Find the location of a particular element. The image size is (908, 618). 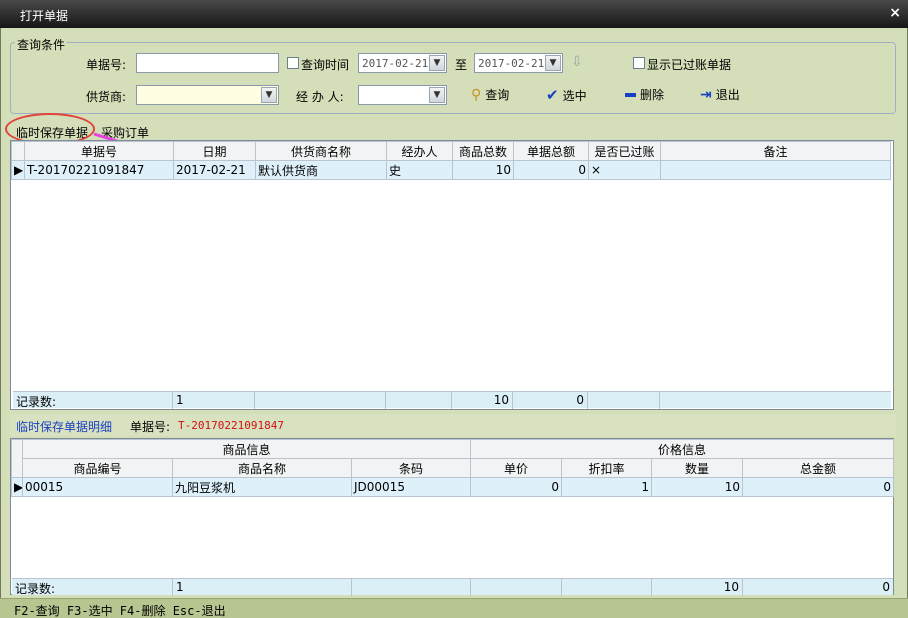

table-row: ▶ 00015 九阳豆浆机 JD00015 0 1 10 0 is located at coordinates (453, 487).